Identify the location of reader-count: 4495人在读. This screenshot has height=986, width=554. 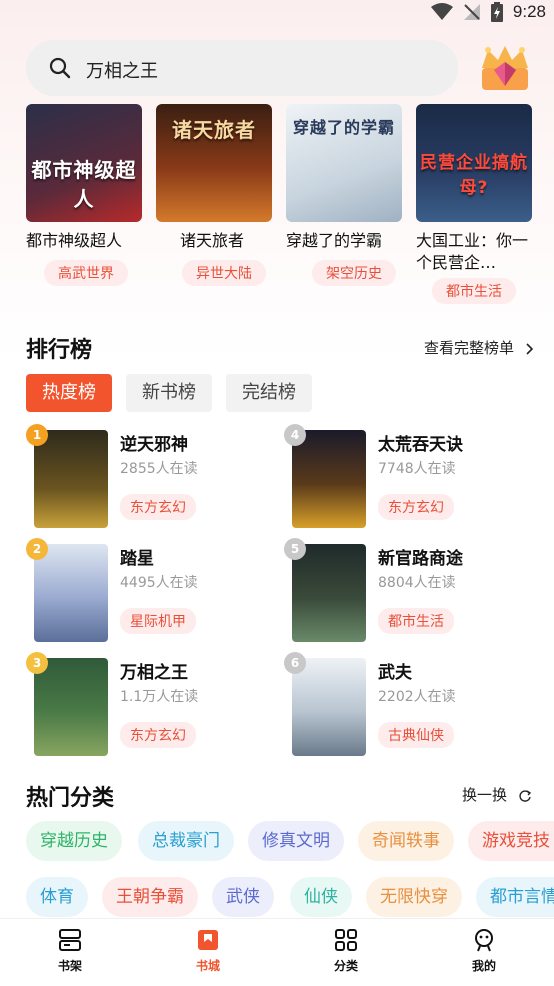
(159, 583).